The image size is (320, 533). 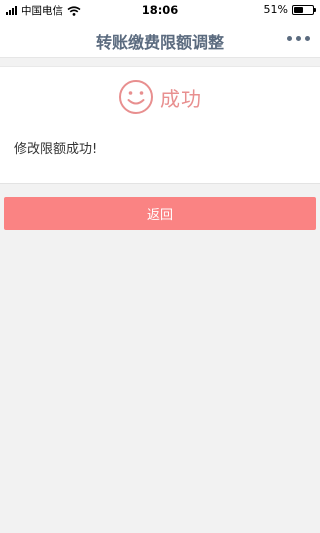 What do you see at coordinates (299, 9) in the screenshot?
I see `battery-fill` at bounding box center [299, 9].